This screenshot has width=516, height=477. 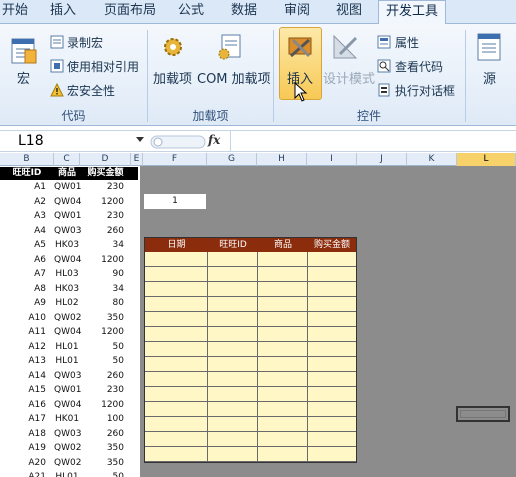 What do you see at coordinates (67, 275) in the screenshot?
I see `cell-product: HL03` at bounding box center [67, 275].